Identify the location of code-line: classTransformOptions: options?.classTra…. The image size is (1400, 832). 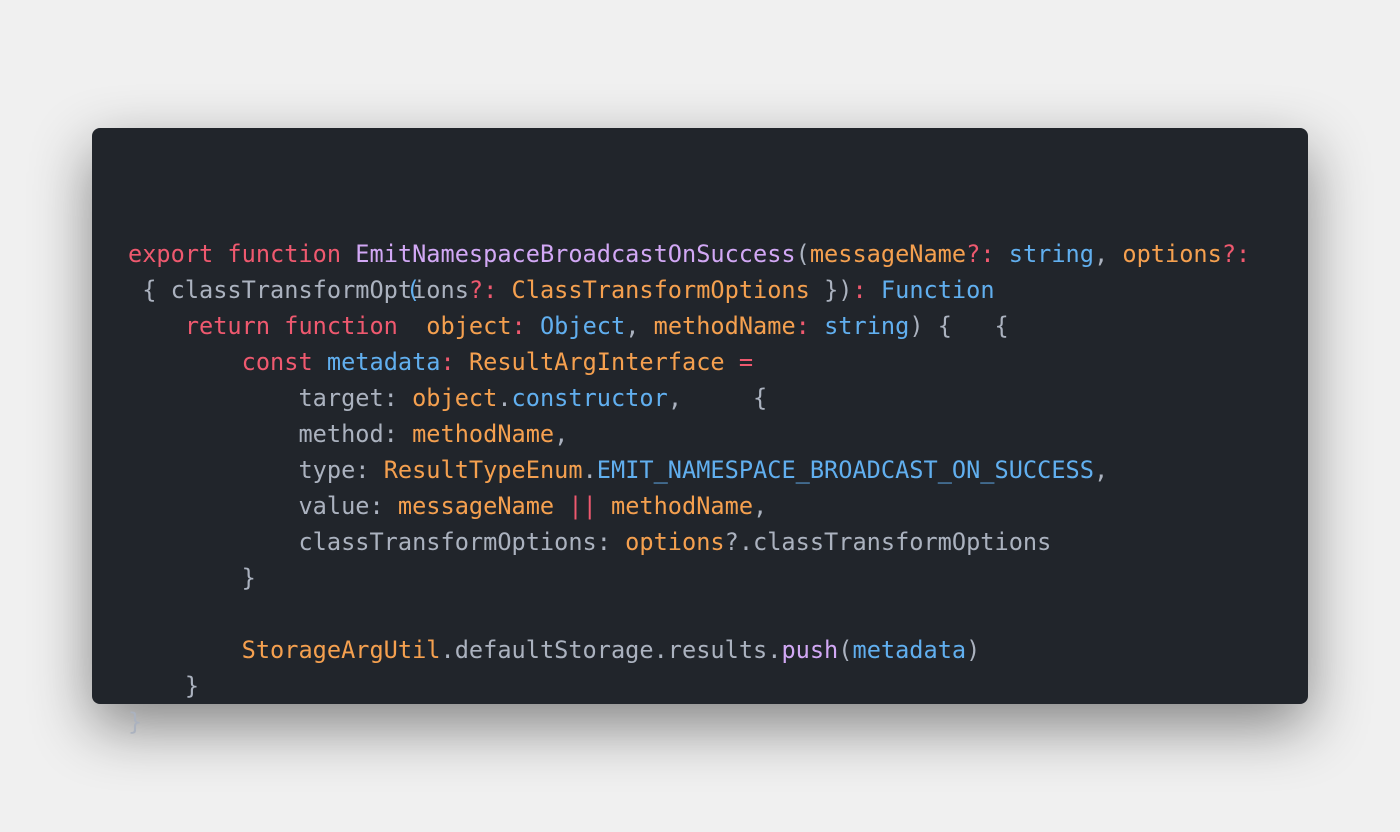
(689, 542).